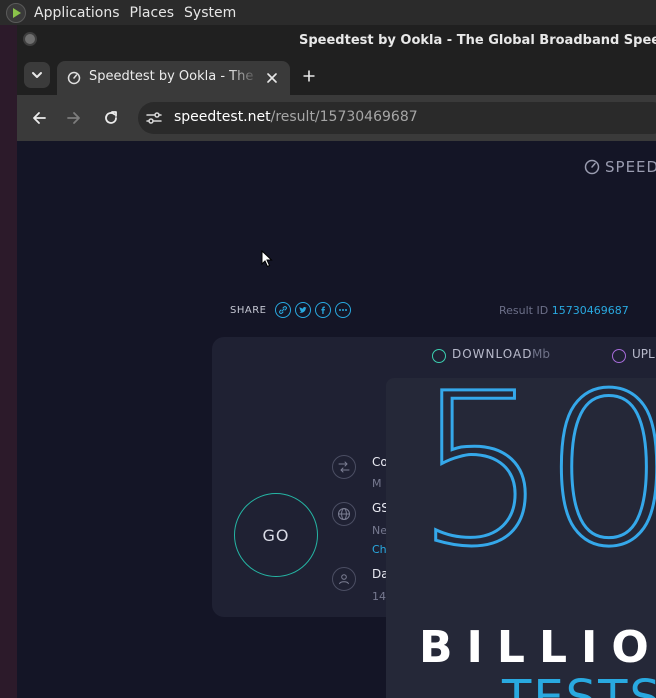  I want to click on connections-icon, so click(344, 467).